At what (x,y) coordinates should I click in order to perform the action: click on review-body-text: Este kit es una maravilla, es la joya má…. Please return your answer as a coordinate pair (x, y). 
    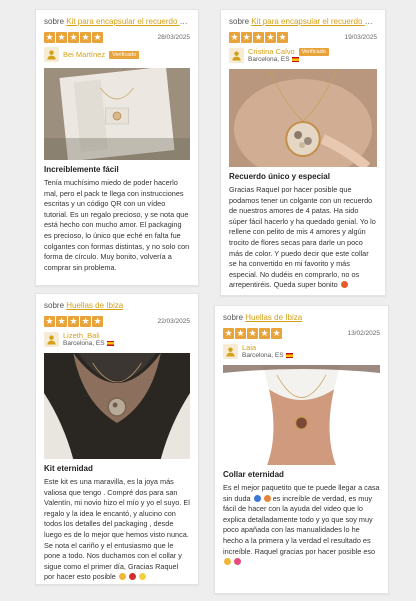
    Looking at the image, I should click on (117, 529).